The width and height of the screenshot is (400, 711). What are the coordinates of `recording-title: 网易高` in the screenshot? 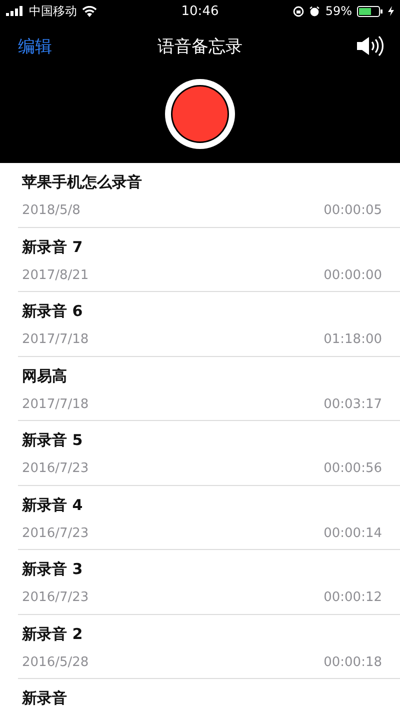 It's located at (202, 377).